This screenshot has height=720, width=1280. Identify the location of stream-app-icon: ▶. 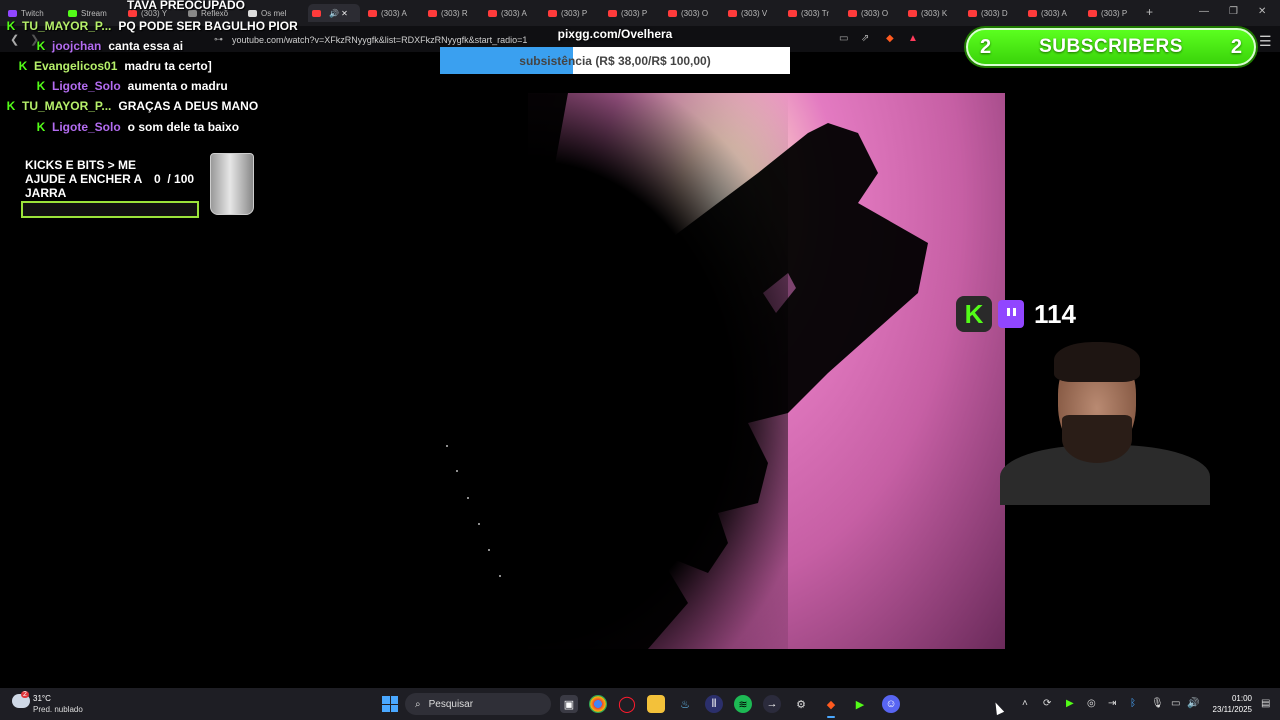
(860, 704).